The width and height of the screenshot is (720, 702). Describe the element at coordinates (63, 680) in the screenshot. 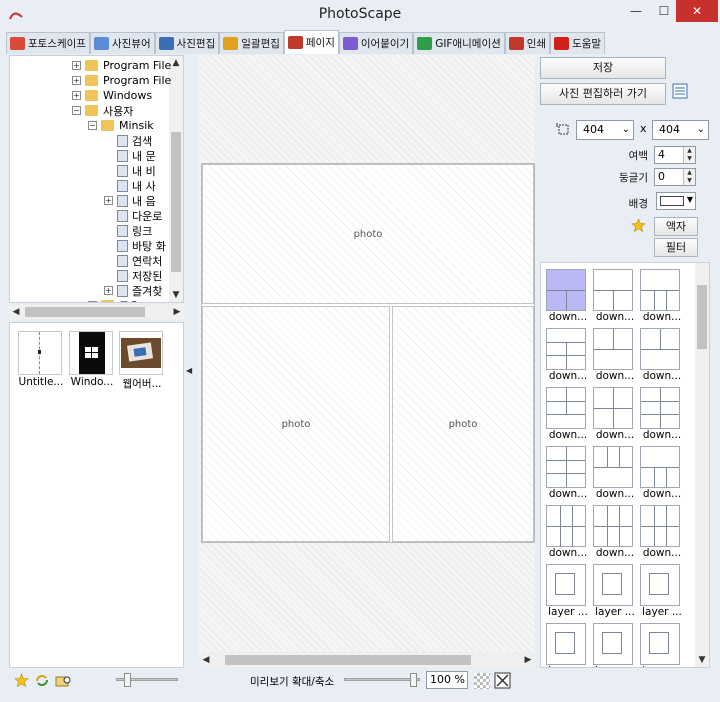

I see `folder-search-icon` at that location.